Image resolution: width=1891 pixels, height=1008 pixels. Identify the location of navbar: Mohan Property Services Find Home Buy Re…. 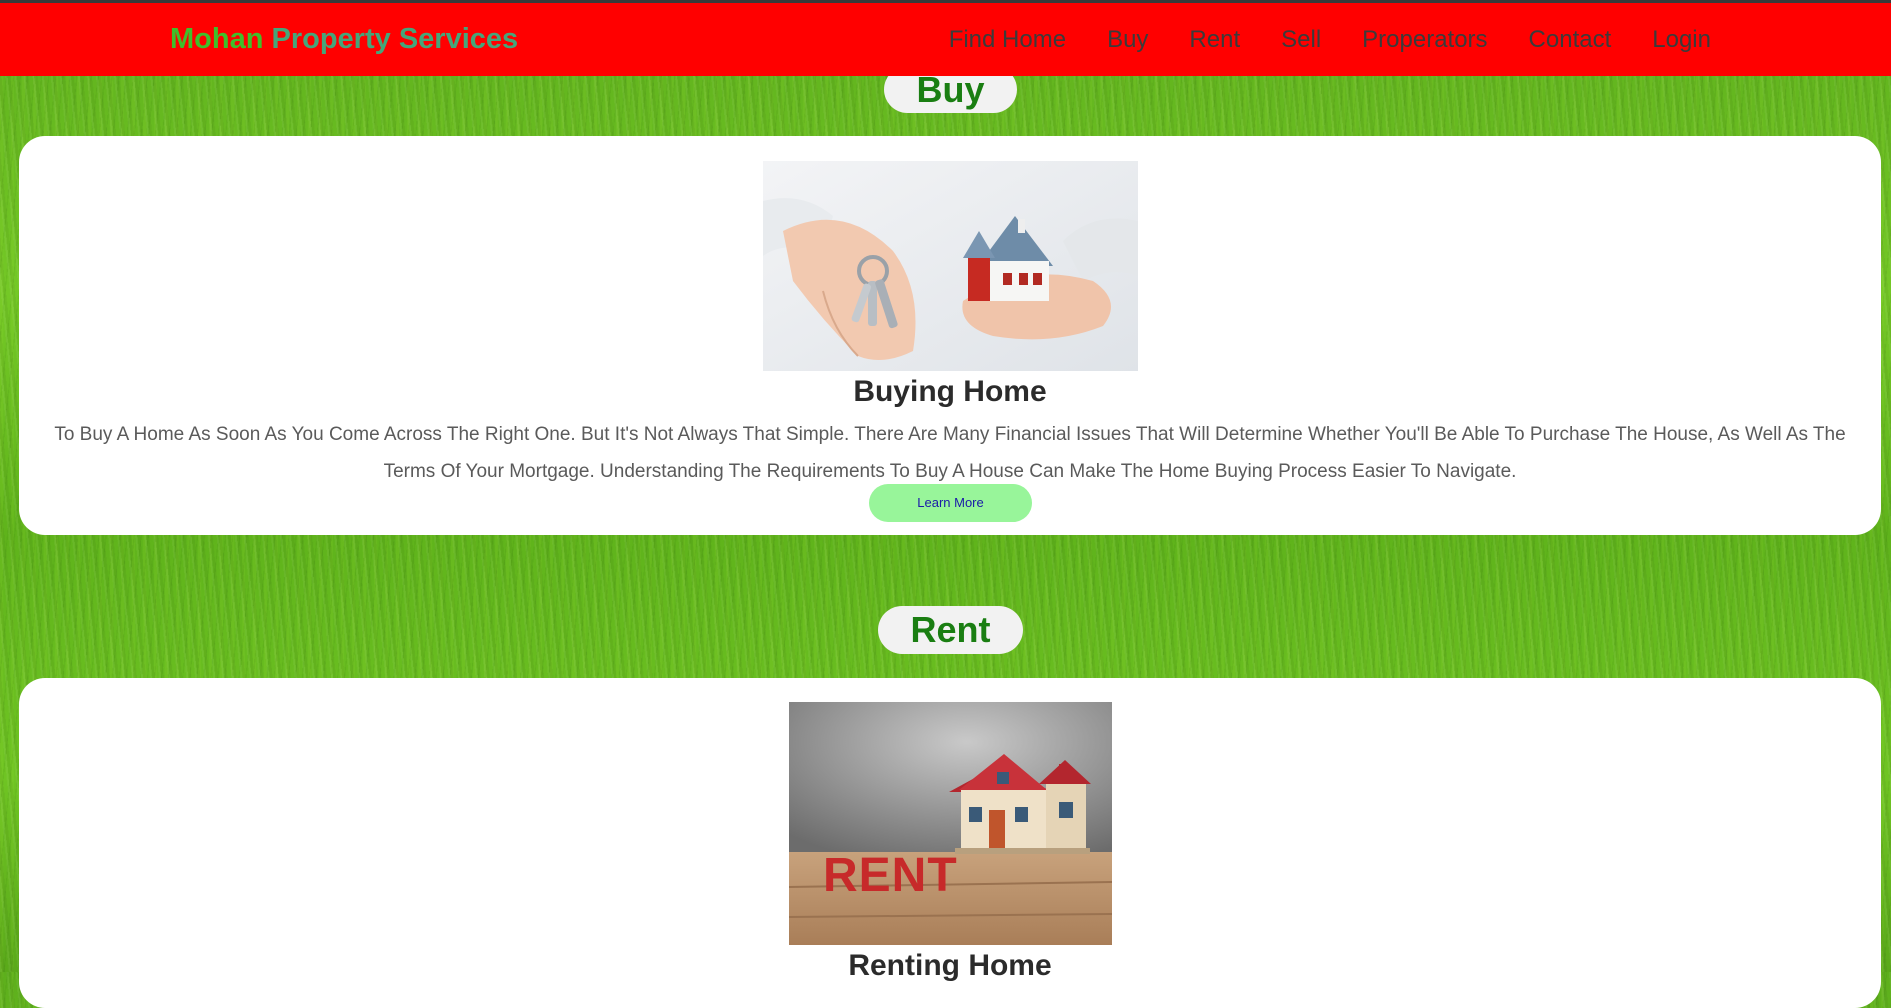
(945, 39).